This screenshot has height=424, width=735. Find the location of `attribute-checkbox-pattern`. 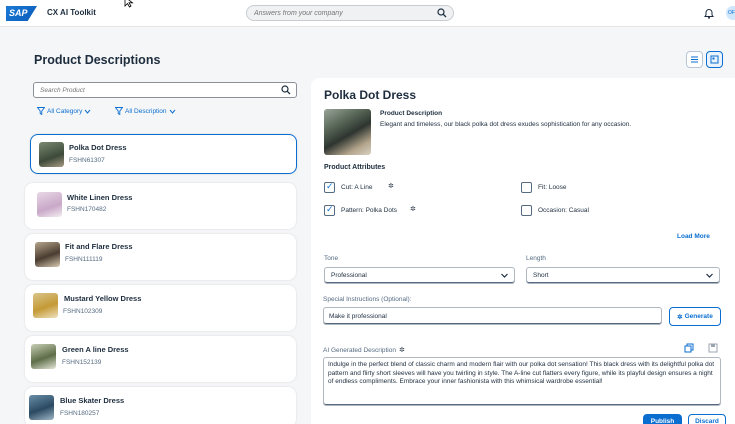

attribute-checkbox-pattern is located at coordinates (329, 210).